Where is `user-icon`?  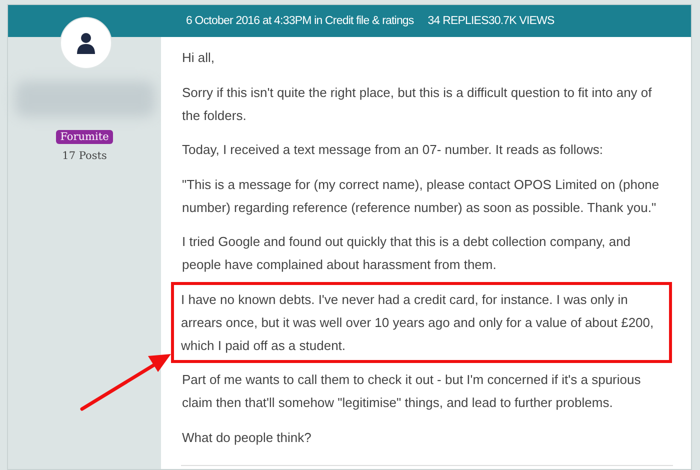 user-icon is located at coordinates (86, 43).